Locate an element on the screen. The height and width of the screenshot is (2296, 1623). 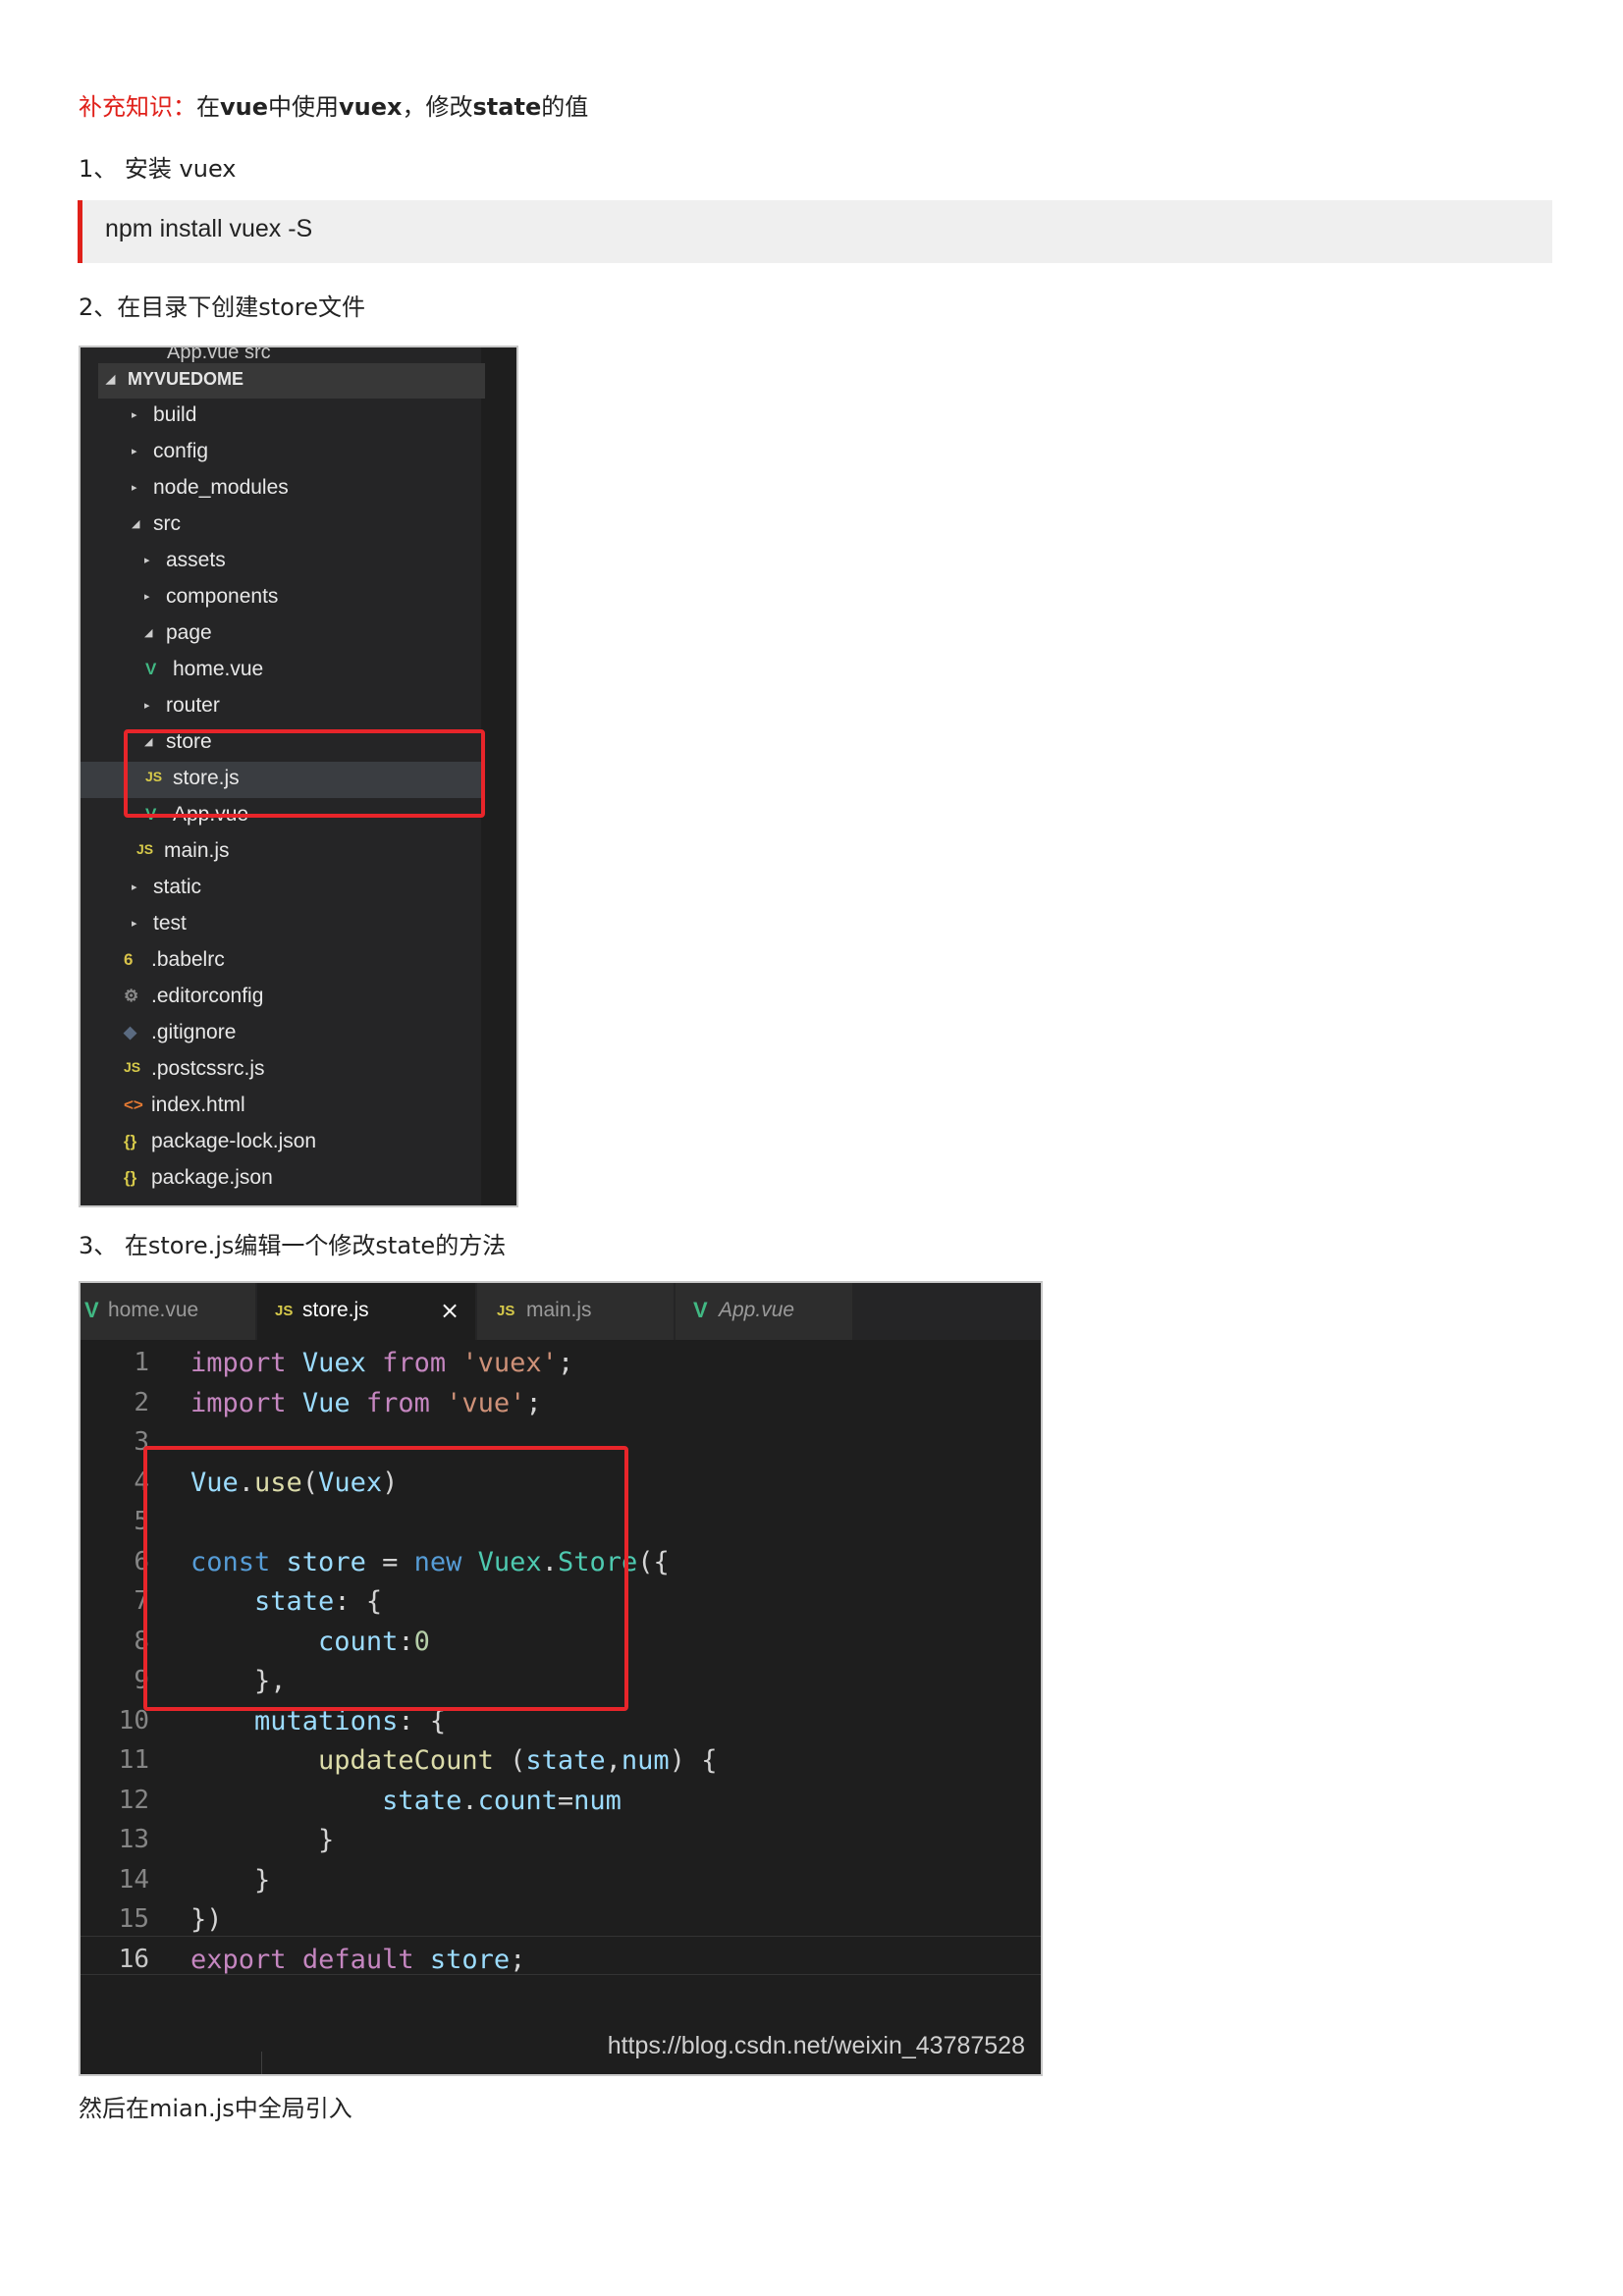
tree-item: ▸ node_modules is located at coordinates (281, 489).